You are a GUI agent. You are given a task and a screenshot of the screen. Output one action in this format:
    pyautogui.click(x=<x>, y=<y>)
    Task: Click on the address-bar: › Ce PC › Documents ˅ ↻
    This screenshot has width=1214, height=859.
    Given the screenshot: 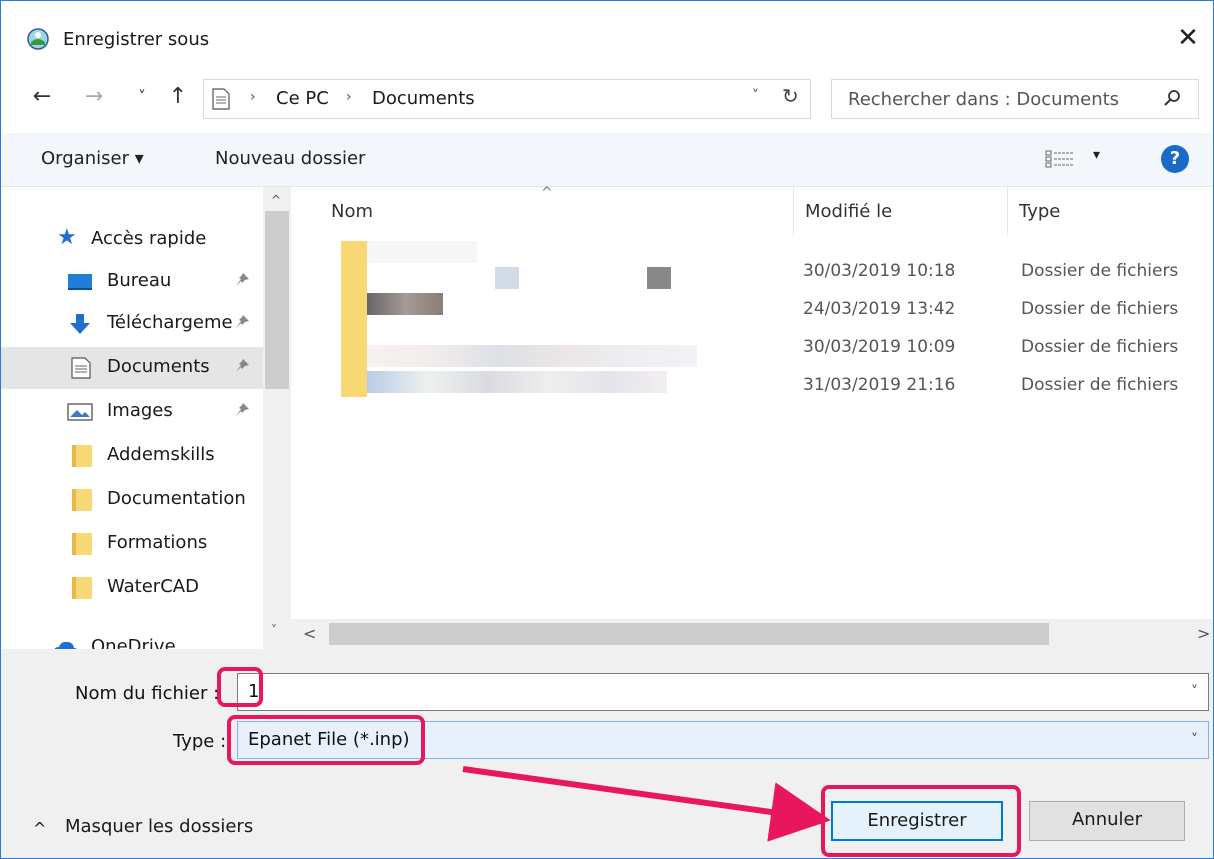 What is the action you would take?
    pyautogui.click(x=507, y=99)
    